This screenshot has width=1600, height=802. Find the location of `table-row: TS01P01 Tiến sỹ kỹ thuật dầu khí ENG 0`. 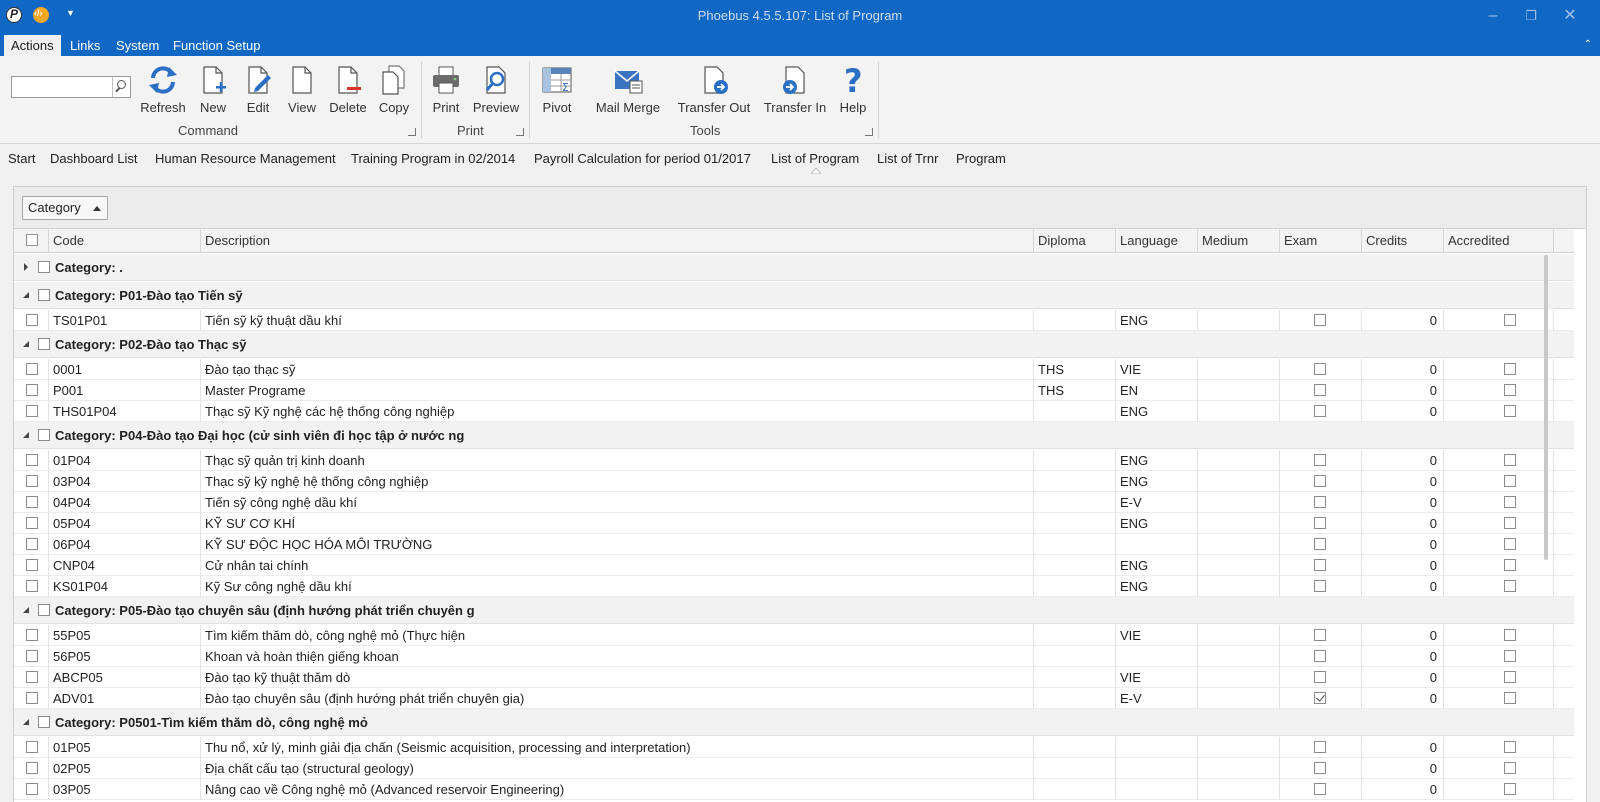

table-row: TS01P01 Tiến sỹ kỹ thuật dầu khí ENG 0 is located at coordinates (794, 320).